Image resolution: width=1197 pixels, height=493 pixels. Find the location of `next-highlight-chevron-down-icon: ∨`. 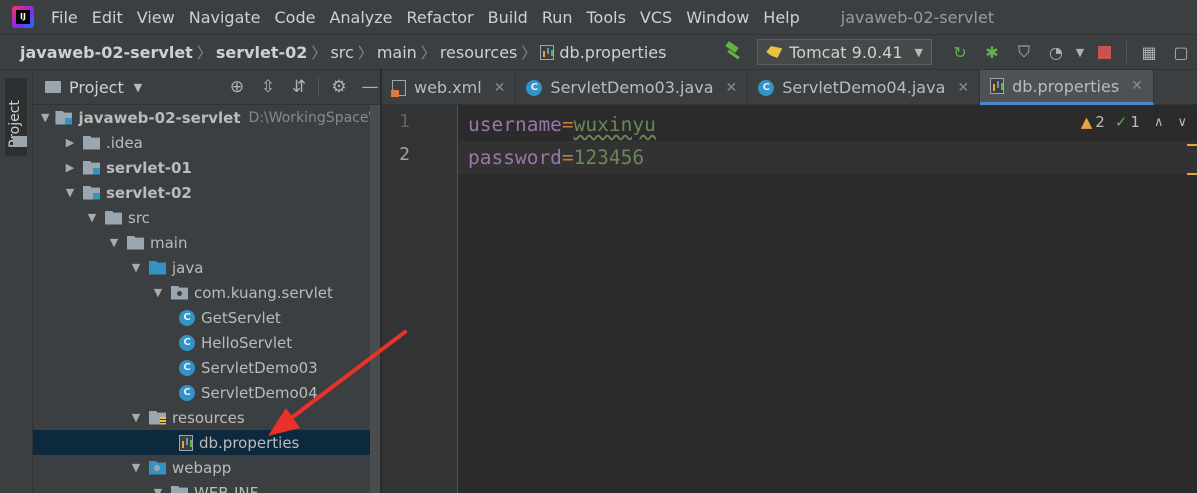

next-highlight-chevron-down-icon: ∨ is located at coordinates (1182, 122).